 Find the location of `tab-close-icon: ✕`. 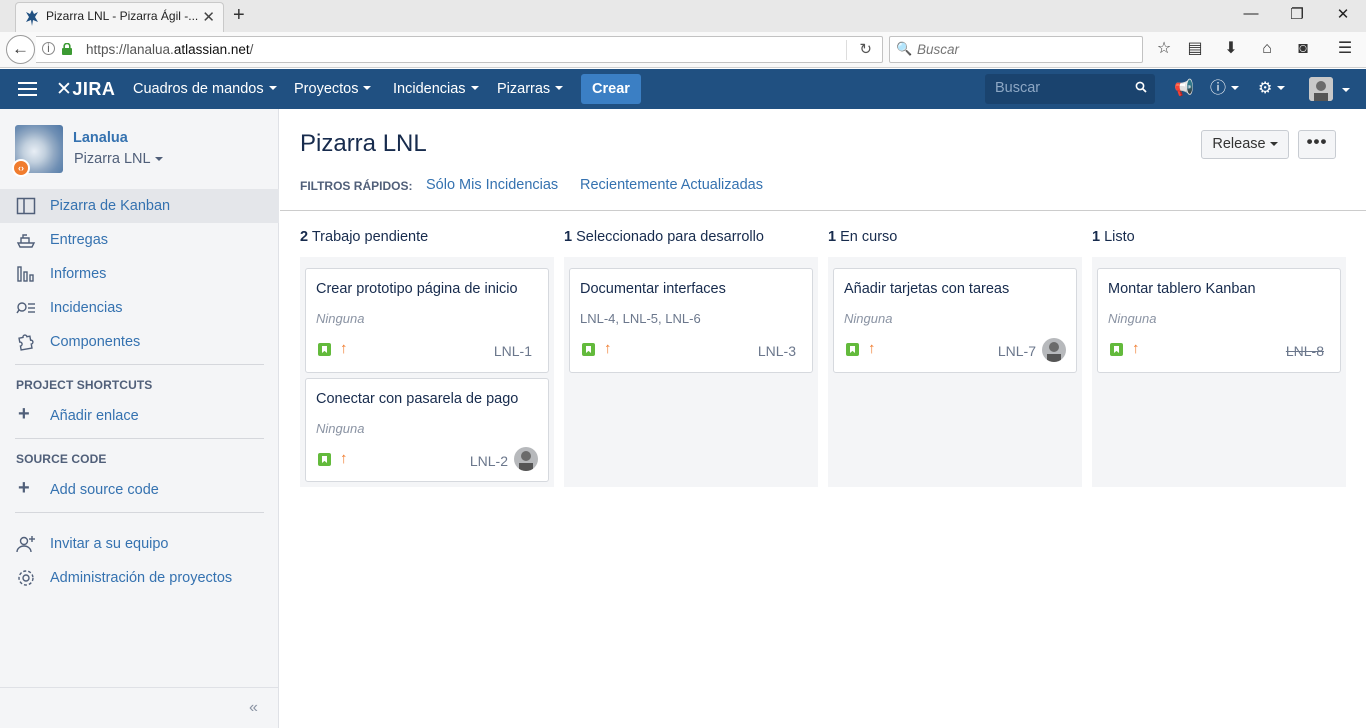

tab-close-icon: ✕ is located at coordinates (208, 17).